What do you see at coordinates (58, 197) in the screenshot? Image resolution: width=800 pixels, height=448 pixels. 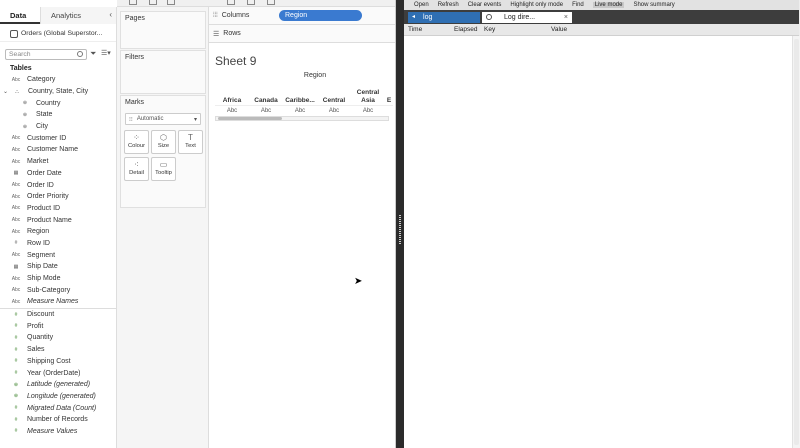 I see `field-item: Abc Order Priority` at bounding box center [58, 197].